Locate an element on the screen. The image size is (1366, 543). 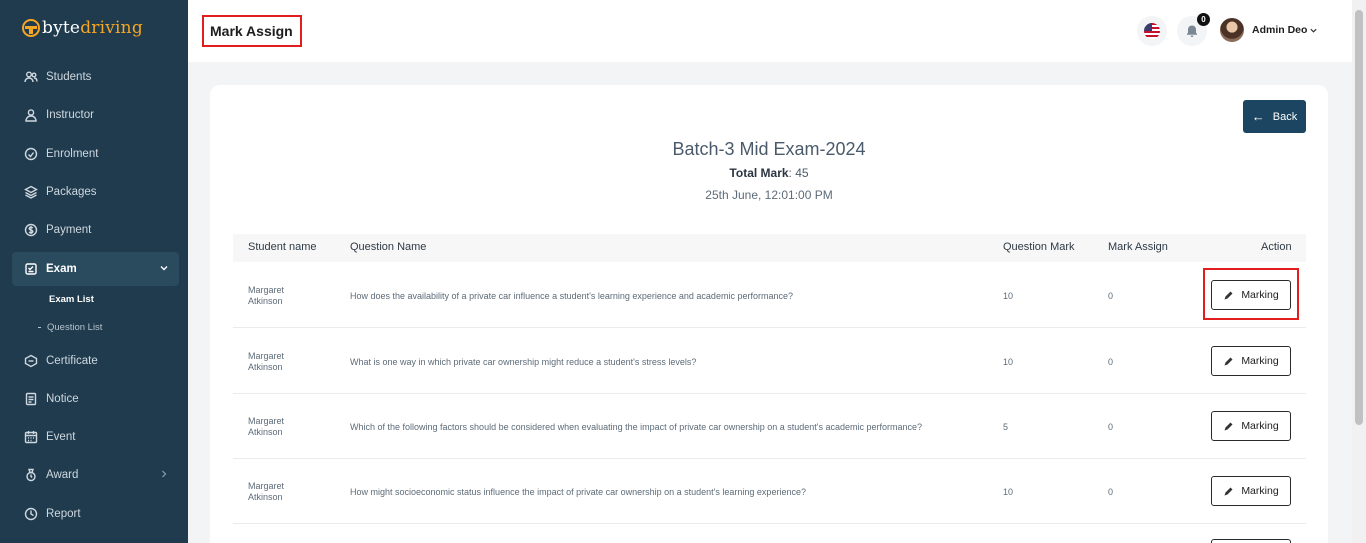
steering-wheel-icon is located at coordinates (31, 28).